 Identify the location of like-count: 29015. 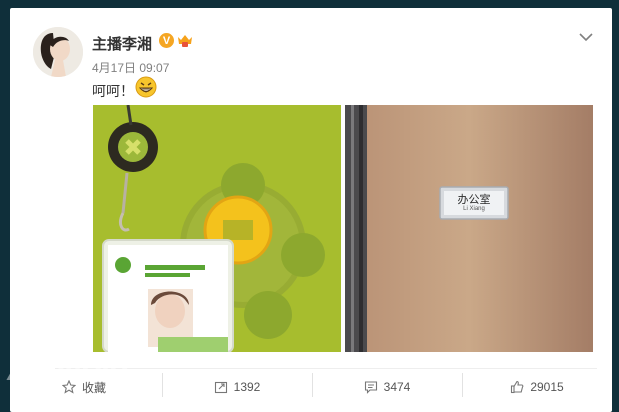
(547, 387).